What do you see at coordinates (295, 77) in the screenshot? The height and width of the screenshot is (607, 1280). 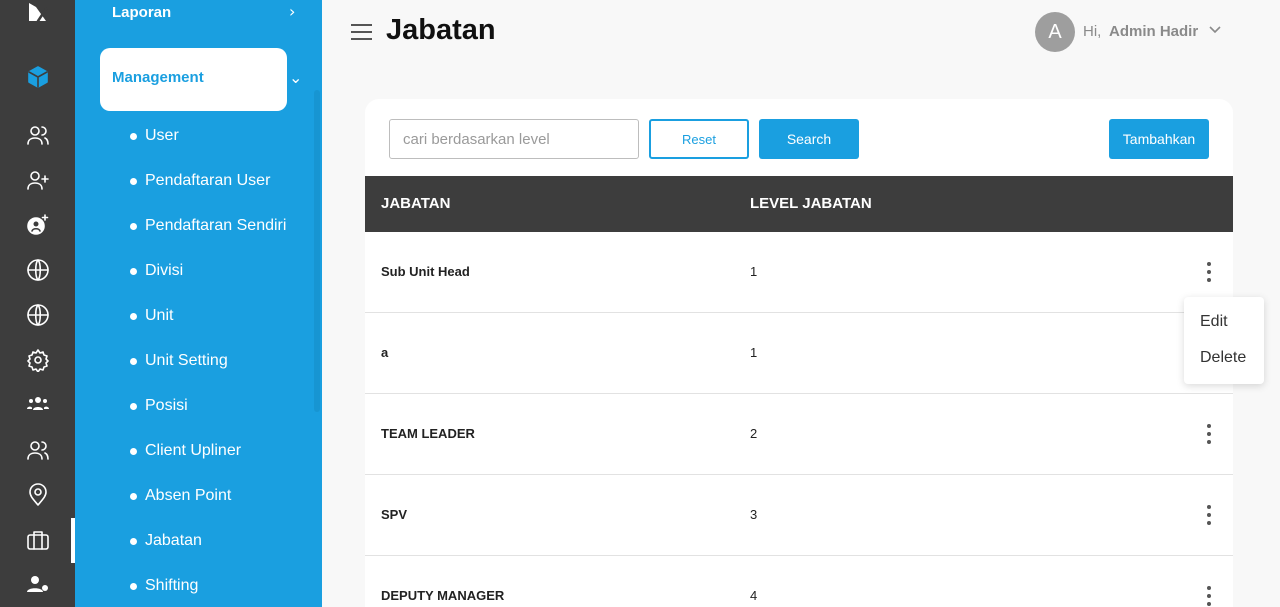 I see `chevron-down-icon: ⌄` at bounding box center [295, 77].